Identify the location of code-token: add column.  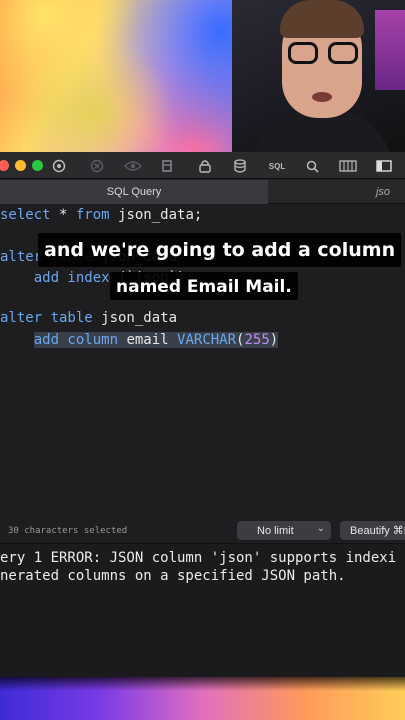
(76, 340).